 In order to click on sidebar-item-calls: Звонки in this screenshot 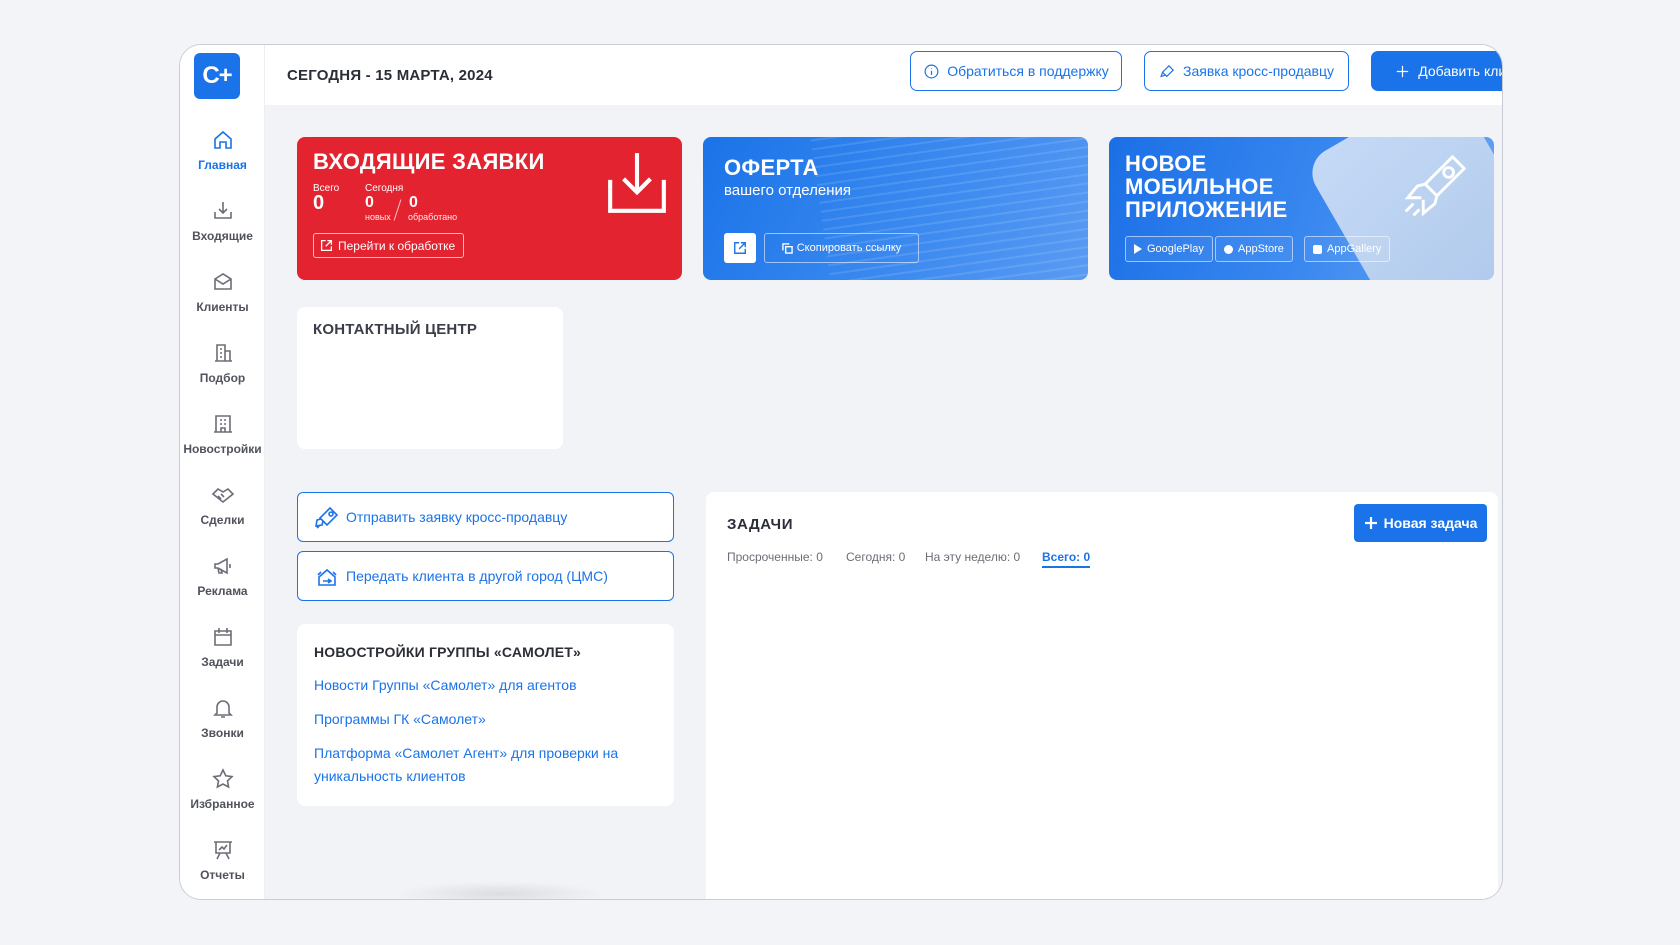, I will do `click(222, 731)`.